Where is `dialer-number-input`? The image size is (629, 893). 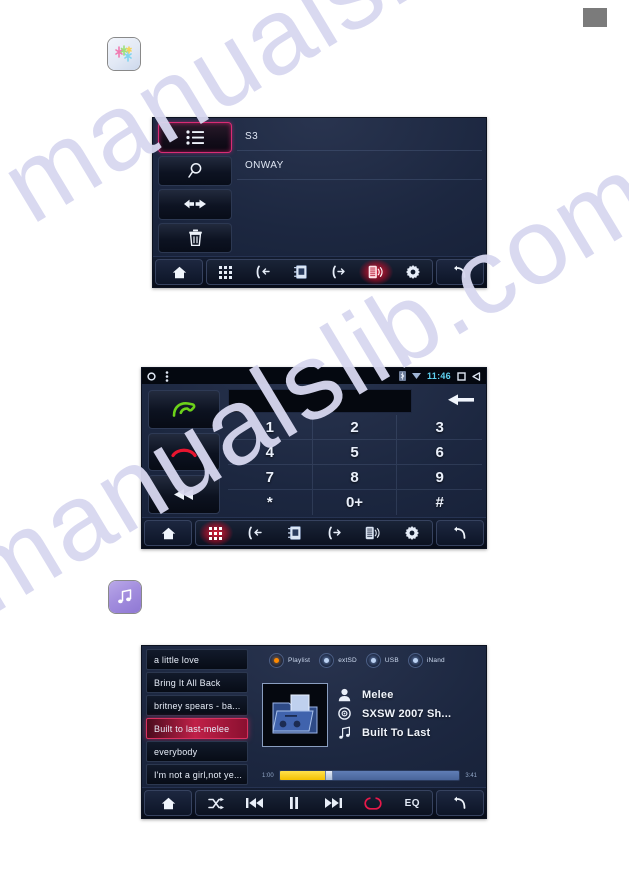
dialer-number-input is located at coordinates (320, 401).